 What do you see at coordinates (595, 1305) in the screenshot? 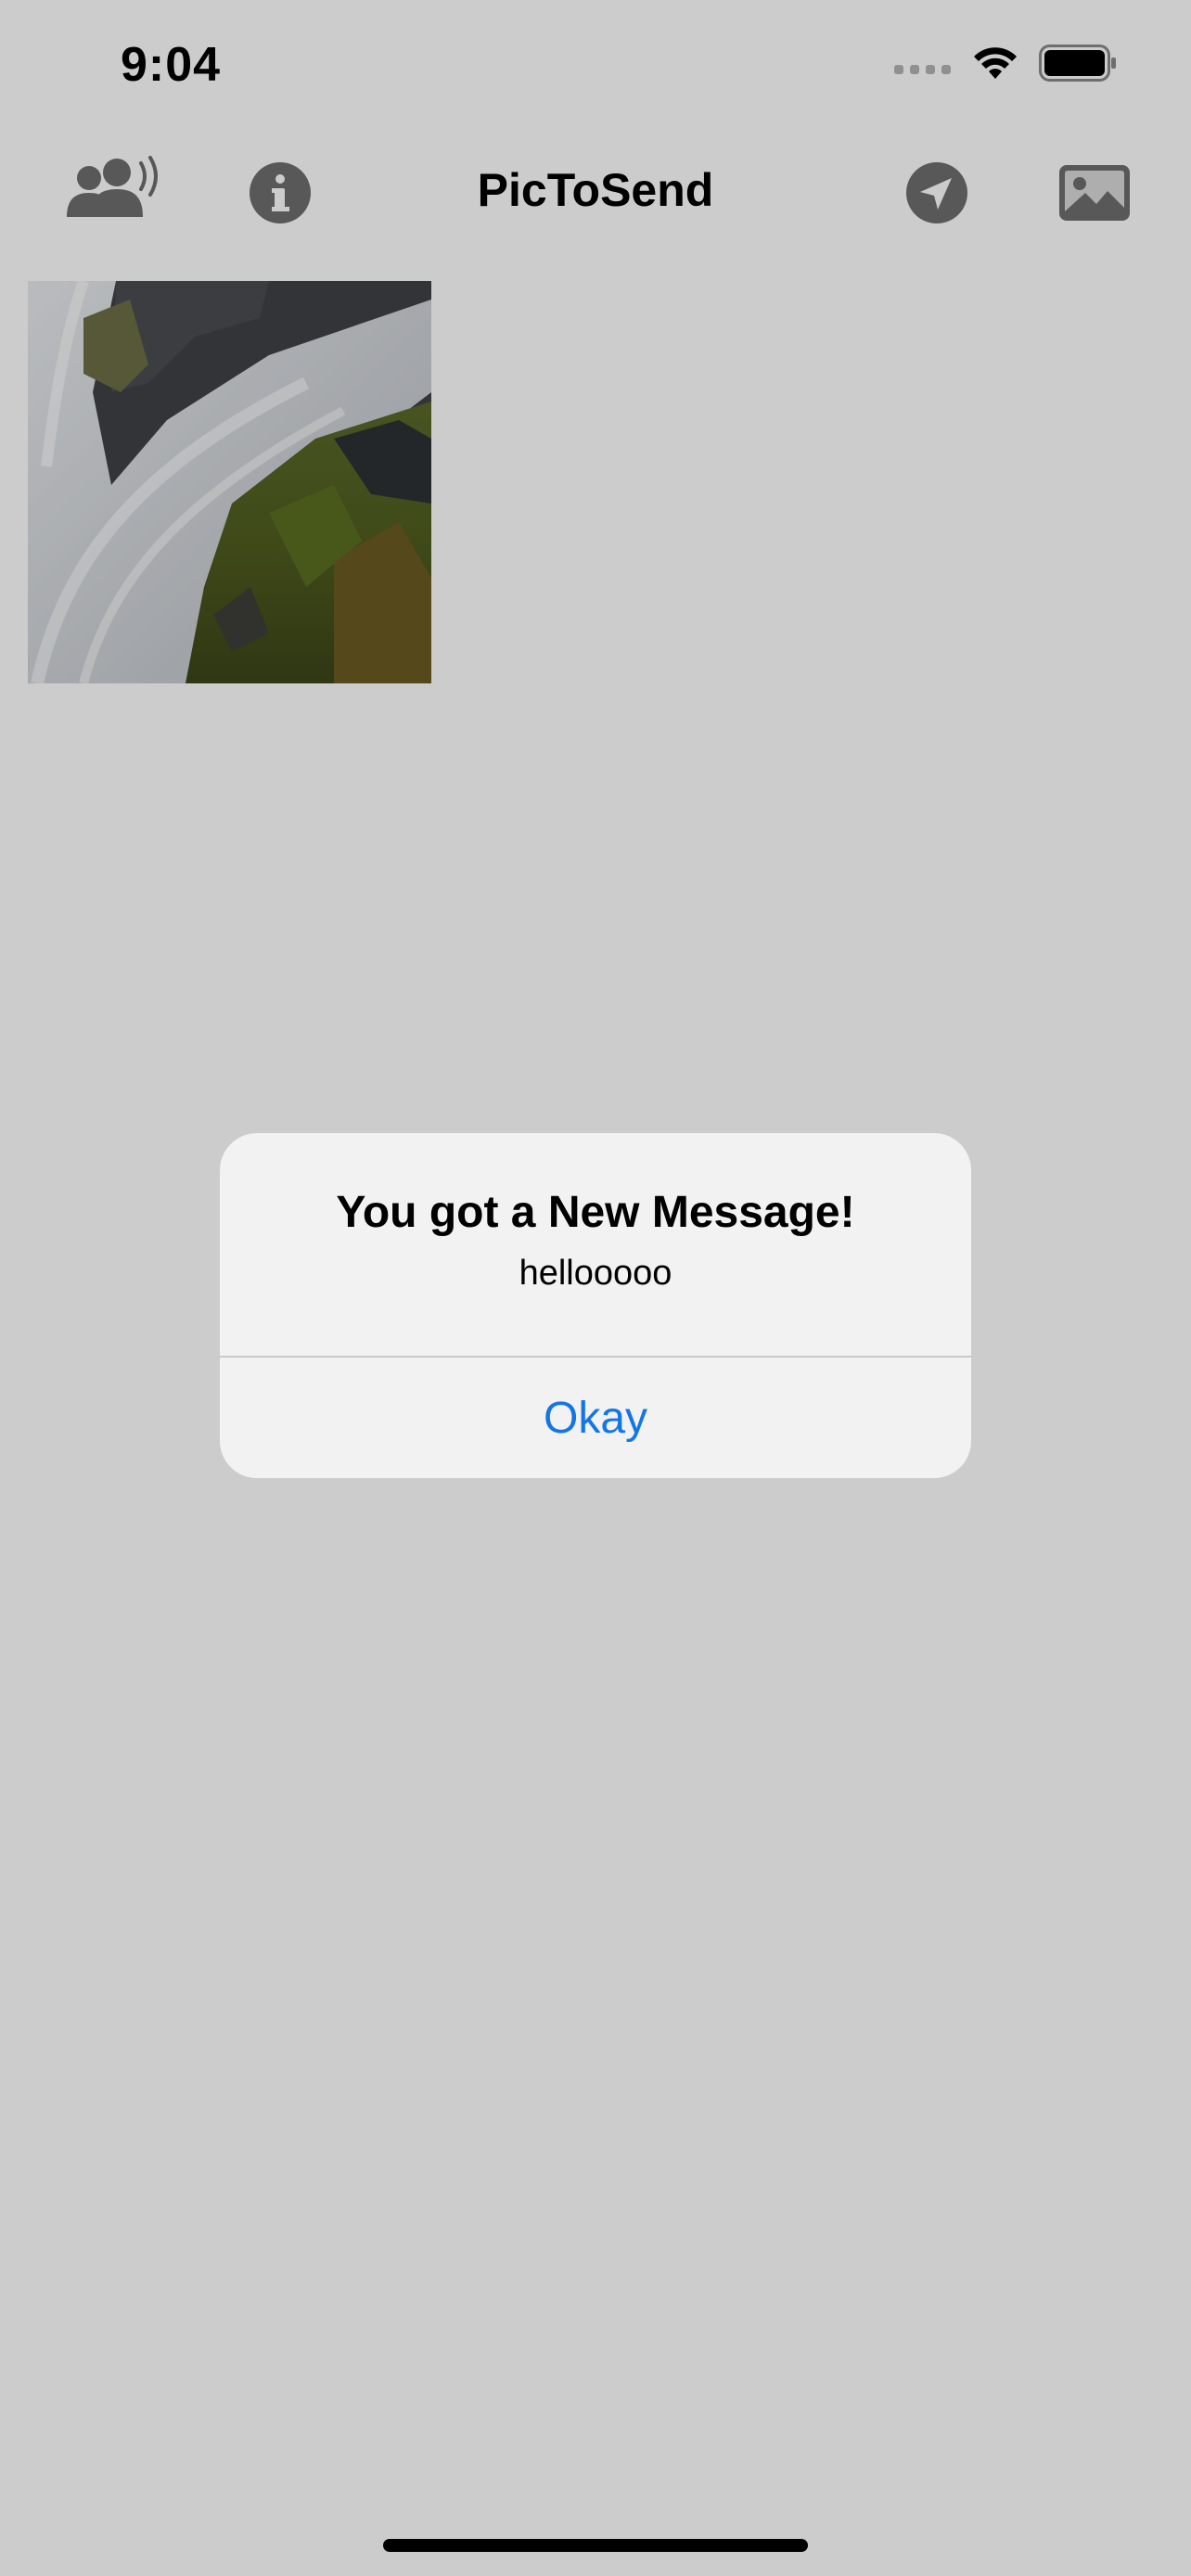
I see `alert-dialog: You got a New Message! hellooooo Okay` at bounding box center [595, 1305].